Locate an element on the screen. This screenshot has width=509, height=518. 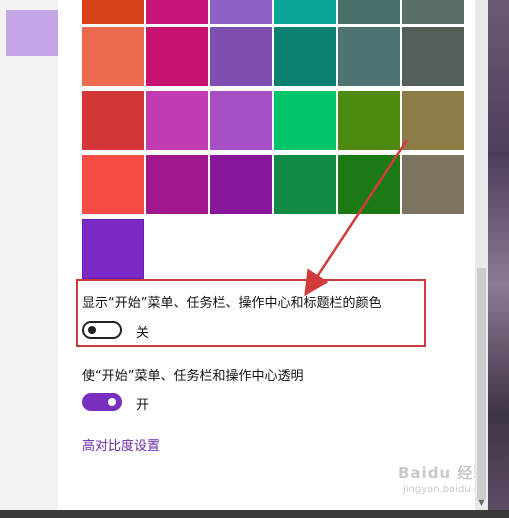
high-contrast-settings-link: 高对比度设置 is located at coordinates (121, 444).